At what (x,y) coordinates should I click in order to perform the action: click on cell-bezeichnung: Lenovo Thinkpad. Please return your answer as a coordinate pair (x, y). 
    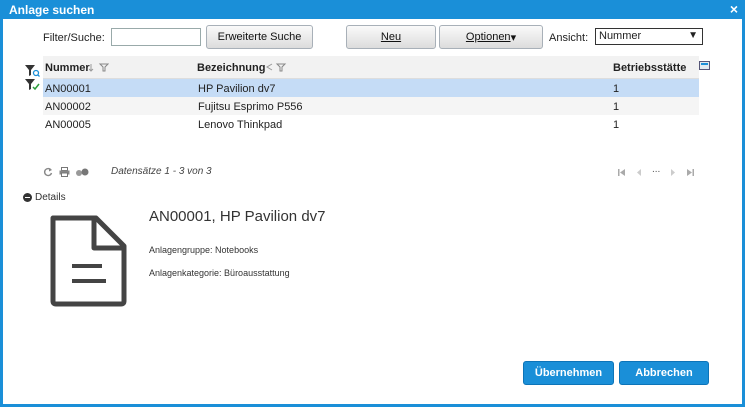
    Looking at the image, I should click on (240, 125).